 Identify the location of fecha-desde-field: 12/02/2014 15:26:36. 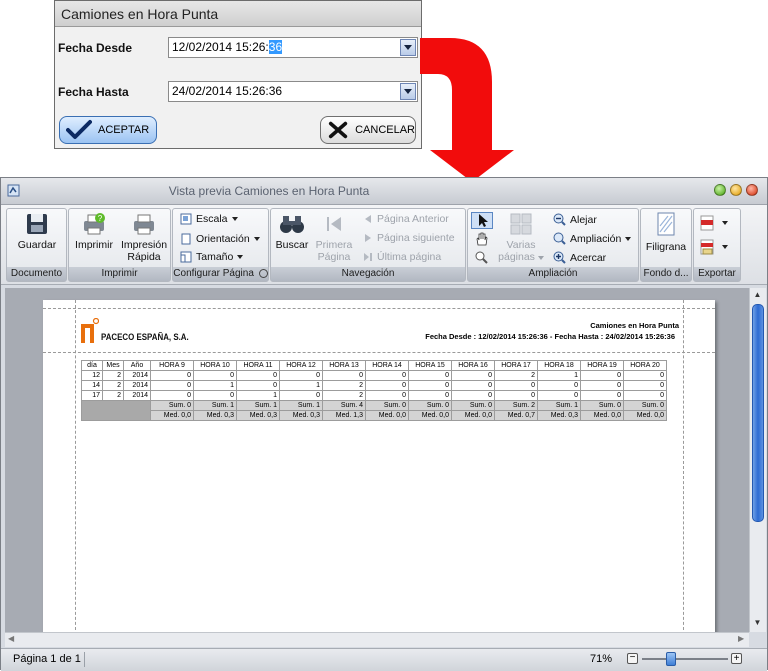
(293, 47).